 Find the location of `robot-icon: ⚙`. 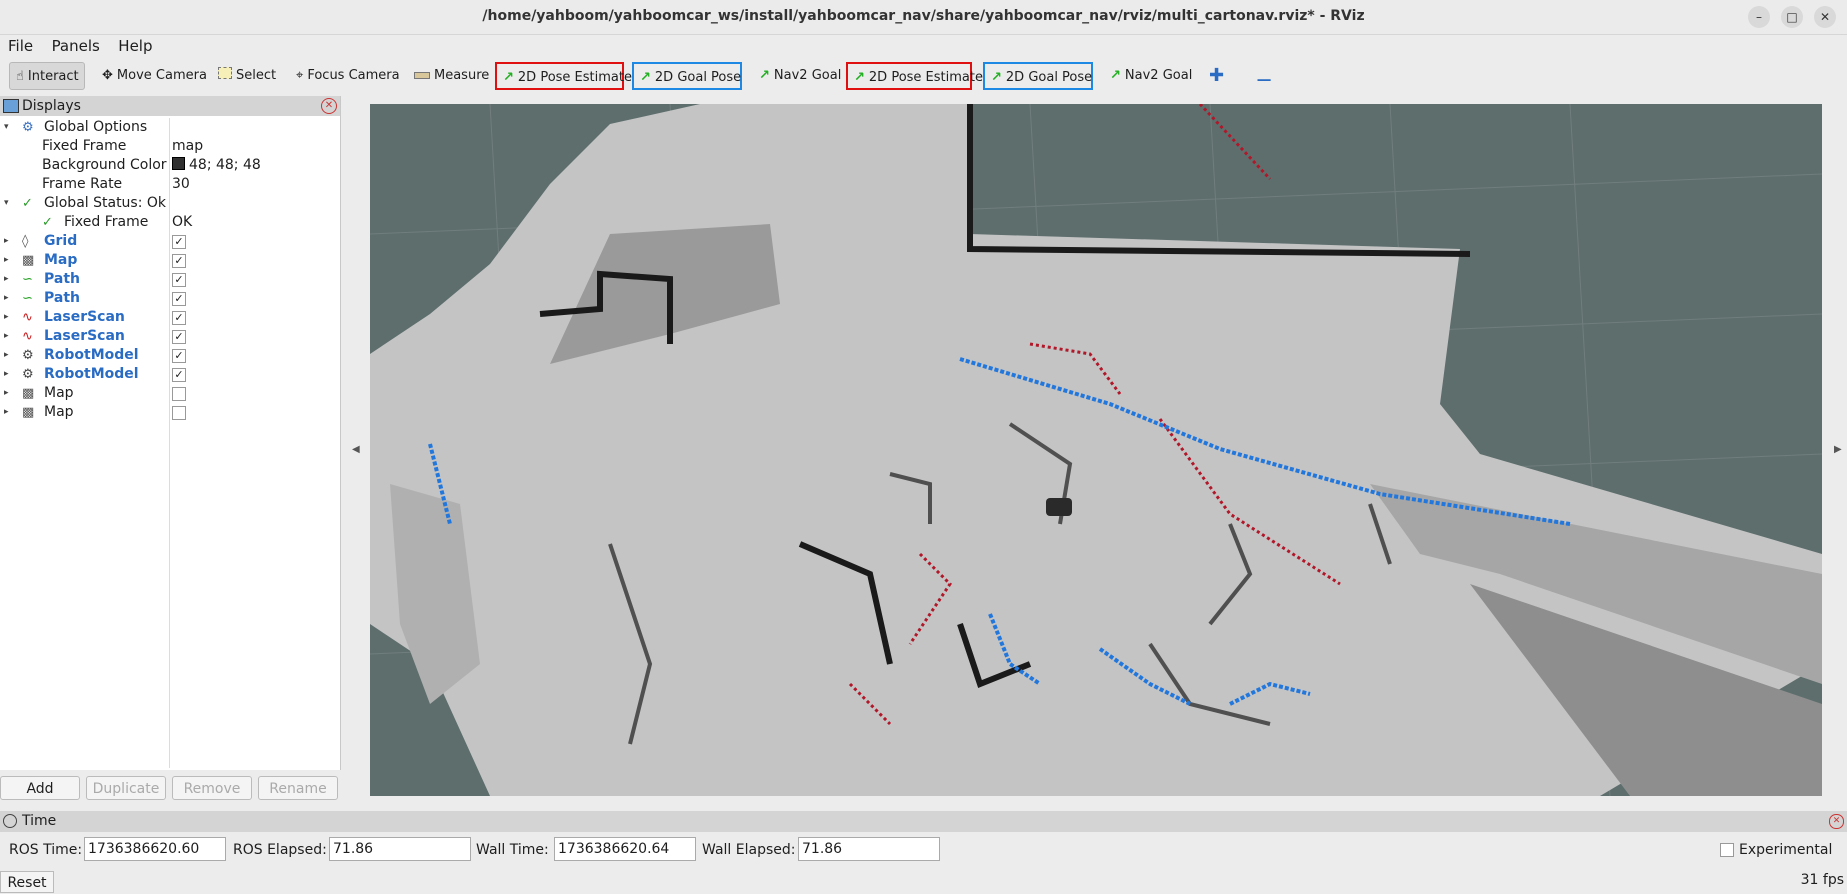

robot-icon: ⚙ is located at coordinates (28, 355).